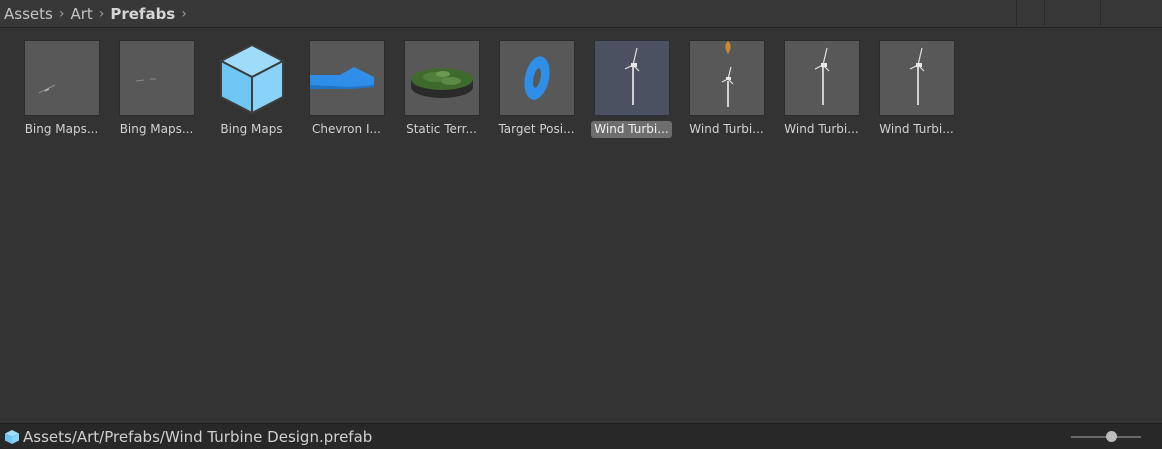 The image size is (1162, 449). I want to click on chevron-shape-icon, so click(341, 78).